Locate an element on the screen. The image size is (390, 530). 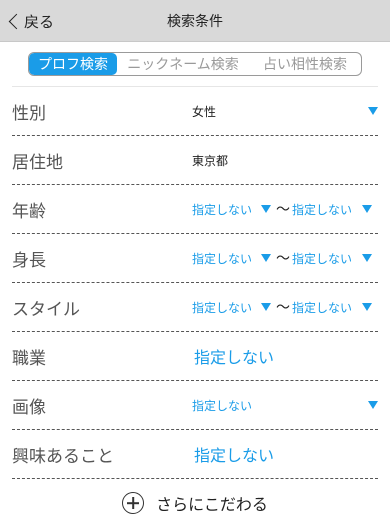
residence-row: 居住地 東京都 is located at coordinates (195, 160).